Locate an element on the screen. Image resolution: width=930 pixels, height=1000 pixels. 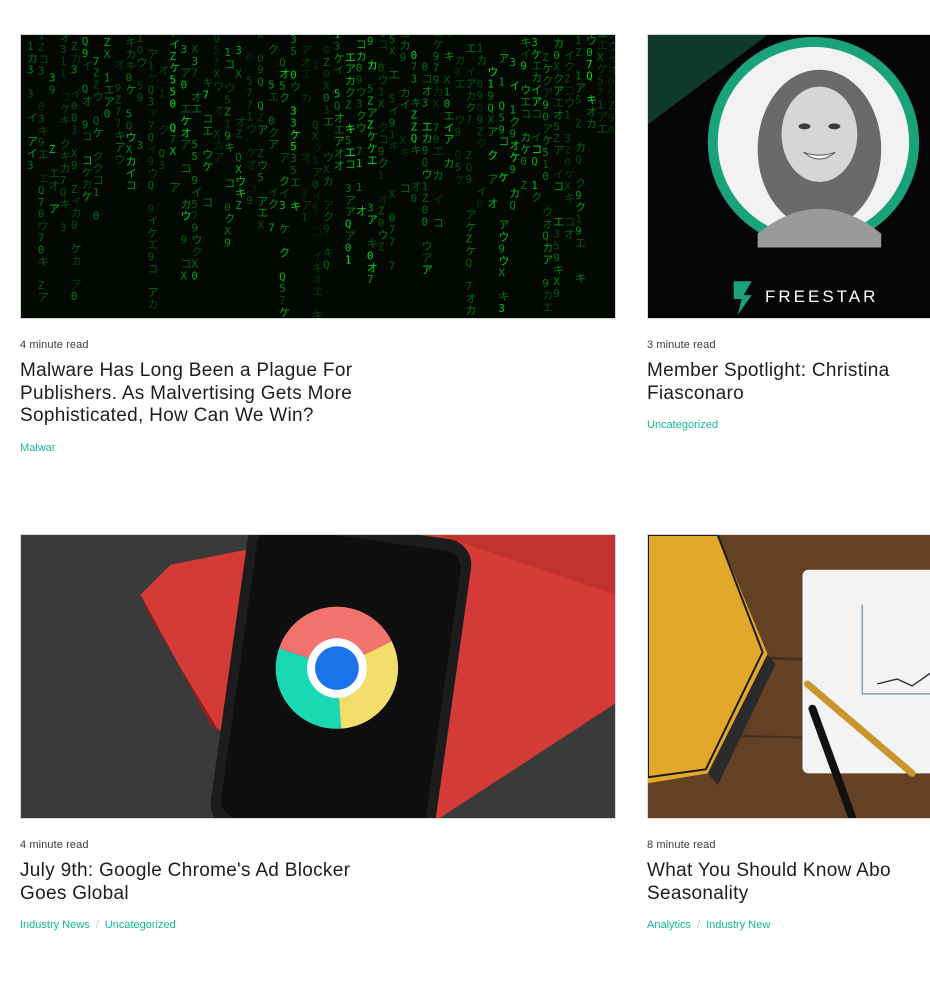
notebook-pen-desk-image is located at coordinates (789, 676).